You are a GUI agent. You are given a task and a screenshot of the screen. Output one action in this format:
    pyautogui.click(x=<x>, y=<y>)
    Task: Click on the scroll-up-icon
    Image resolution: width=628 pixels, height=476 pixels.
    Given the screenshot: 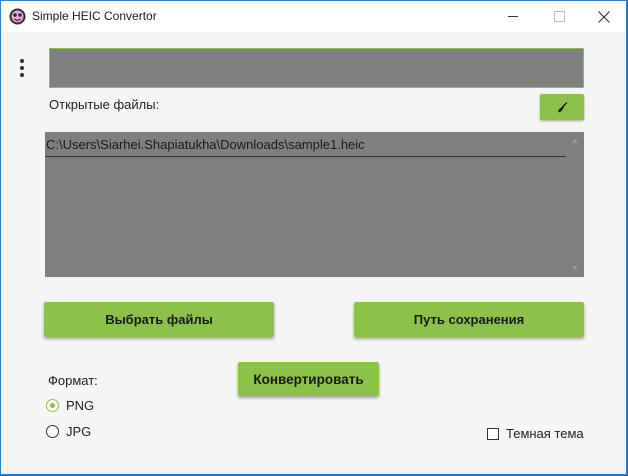 What is the action you would take?
    pyautogui.click(x=575, y=141)
    